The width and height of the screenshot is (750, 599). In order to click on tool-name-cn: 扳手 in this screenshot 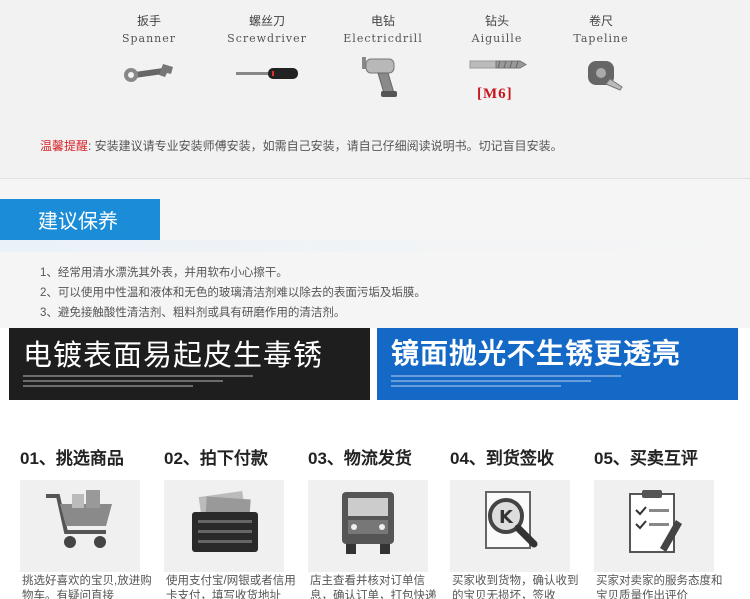, I will do `click(148, 21)`.